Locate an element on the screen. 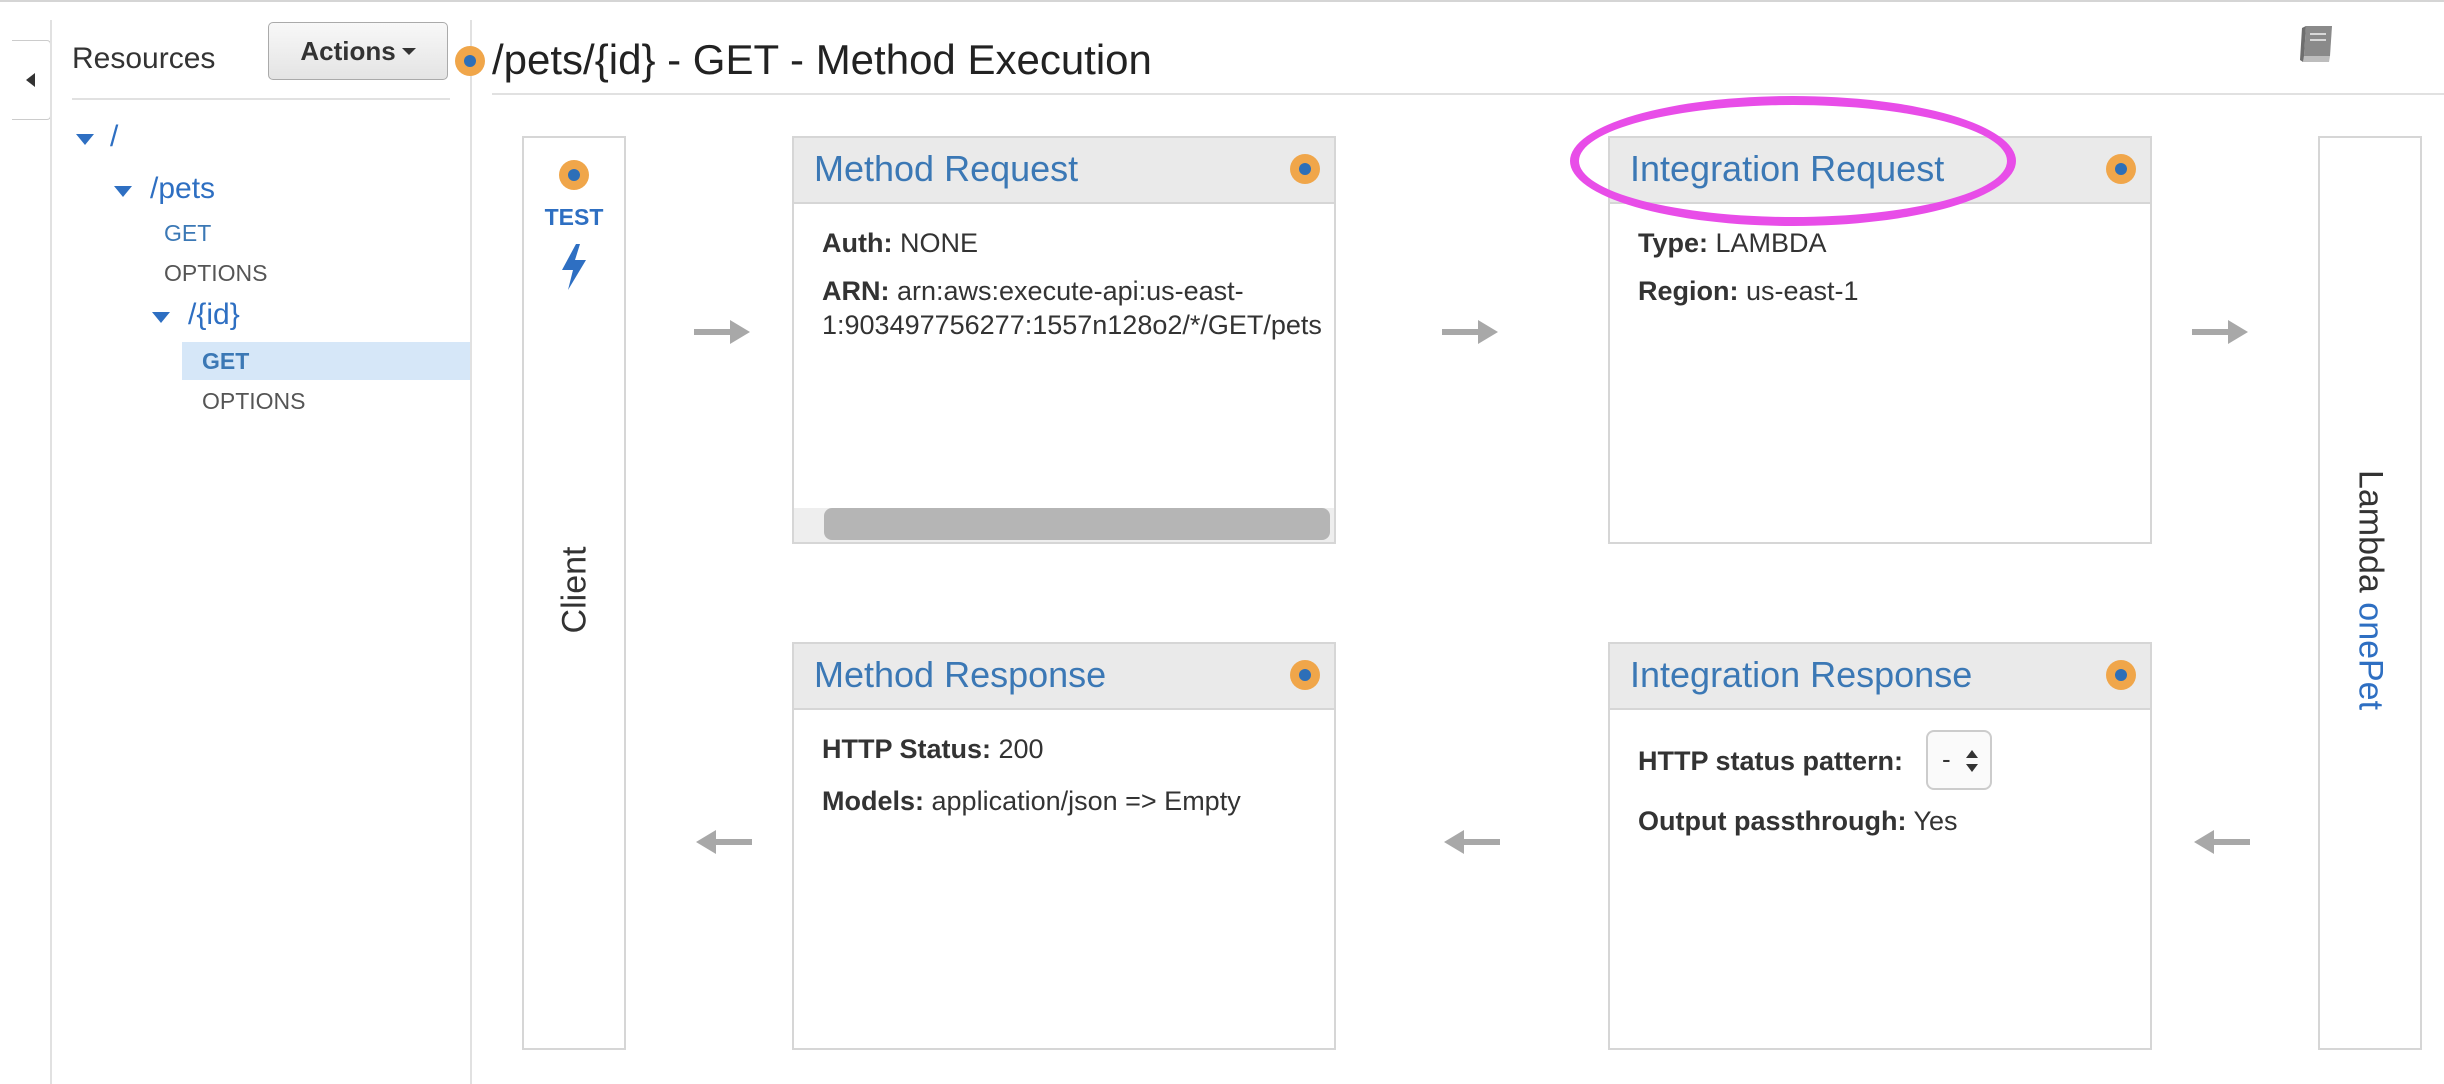  highlight-annotation is located at coordinates (1793, 161).